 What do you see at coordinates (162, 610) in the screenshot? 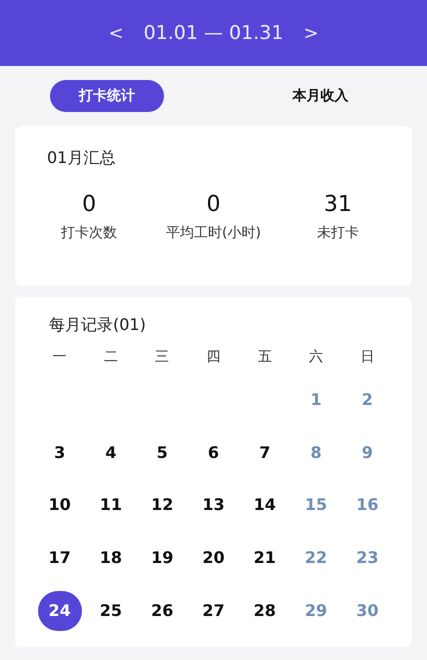
I see `calendar-day: 26` at bounding box center [162, 610].